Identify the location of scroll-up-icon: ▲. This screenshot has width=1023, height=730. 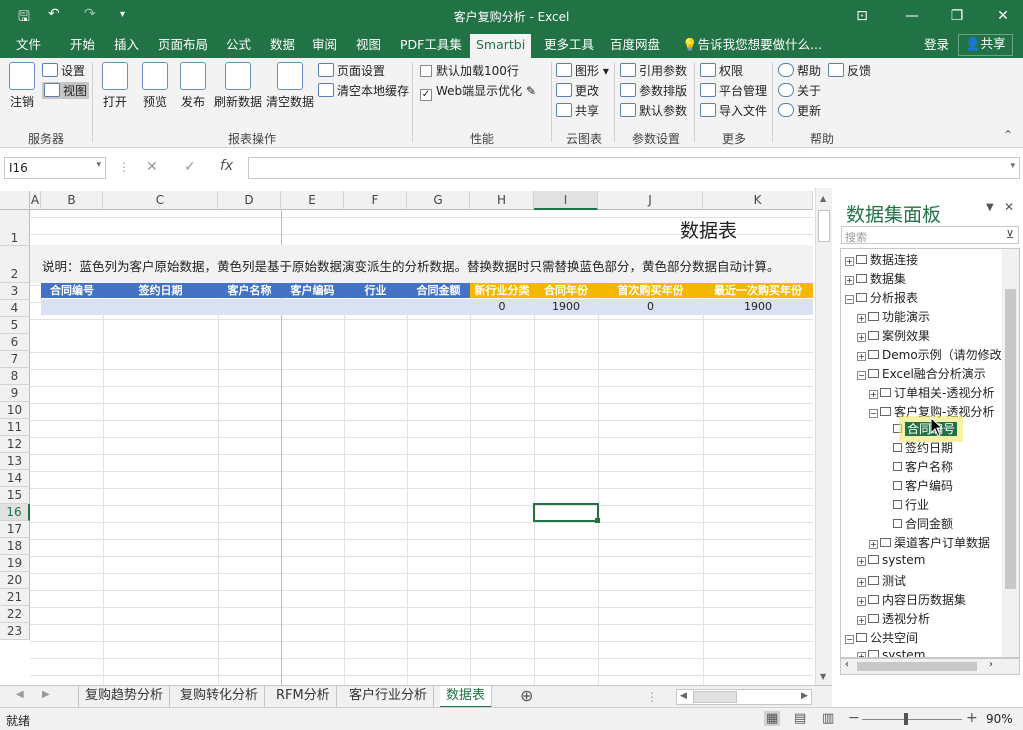
(823, 198).